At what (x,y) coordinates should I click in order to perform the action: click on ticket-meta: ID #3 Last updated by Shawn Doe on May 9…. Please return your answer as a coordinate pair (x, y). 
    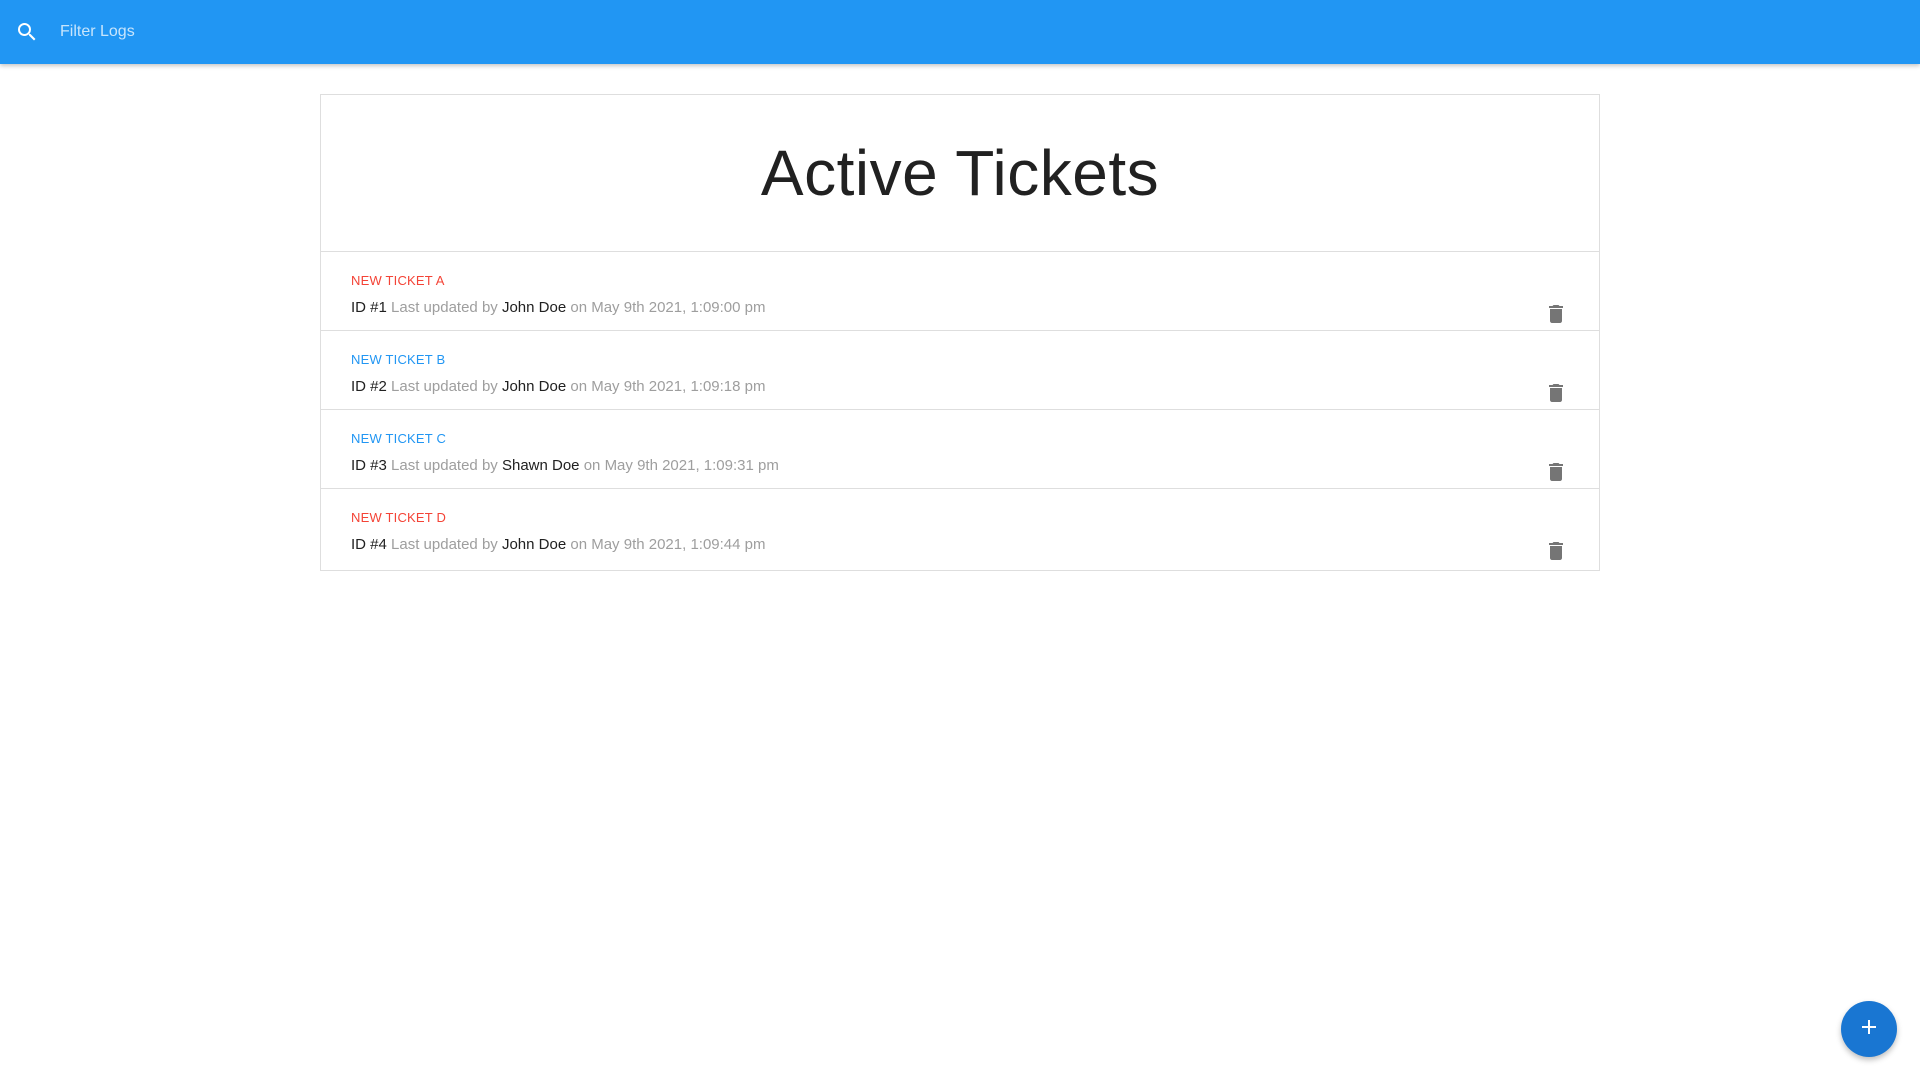
    Looking at the image, I should click on (565, 465).